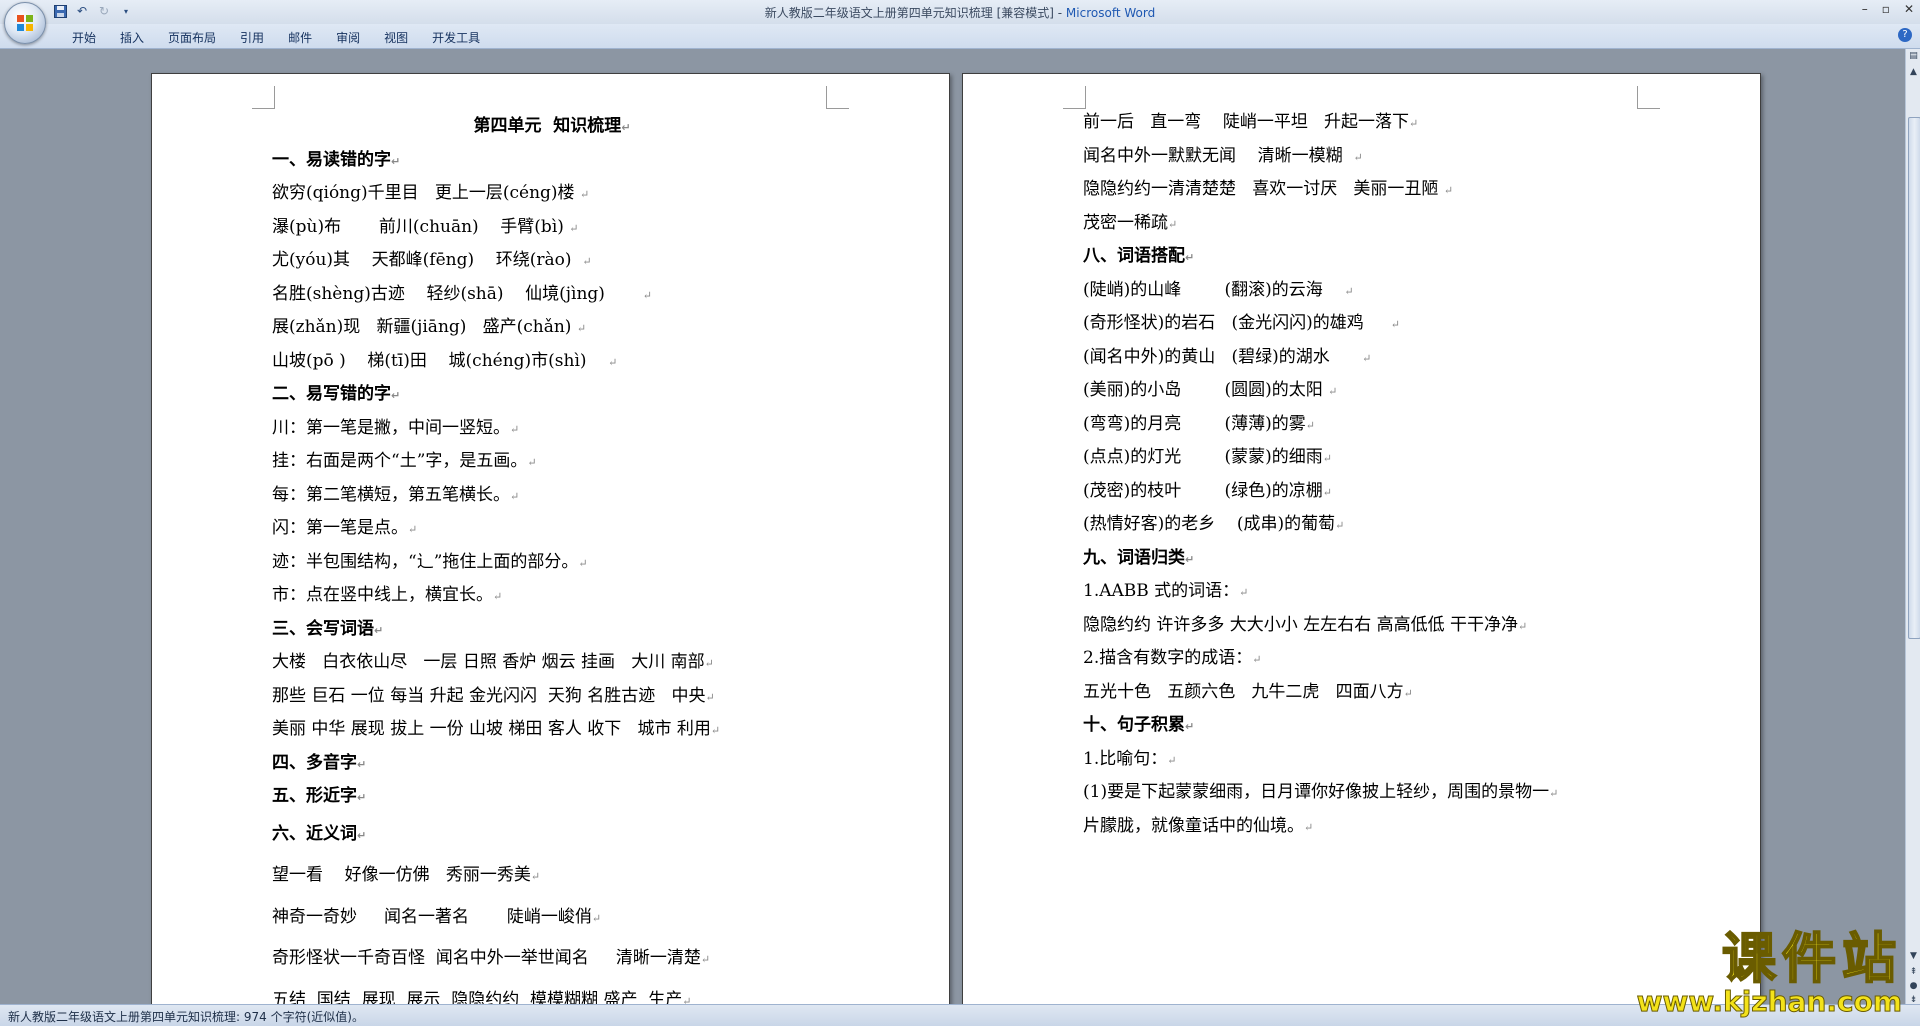  I want to click on section-heading: 一、易读错的字↵, so click(336, 159).